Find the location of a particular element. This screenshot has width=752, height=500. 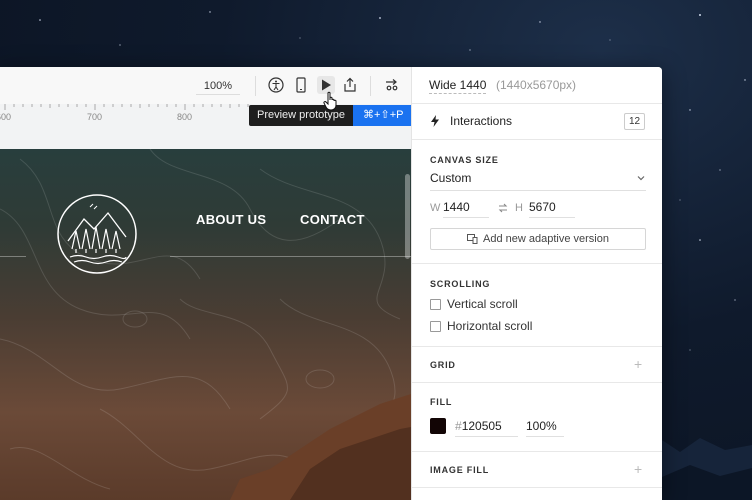

image-fill-heading: IMAGE FILL is located at coordinates (459, 470).